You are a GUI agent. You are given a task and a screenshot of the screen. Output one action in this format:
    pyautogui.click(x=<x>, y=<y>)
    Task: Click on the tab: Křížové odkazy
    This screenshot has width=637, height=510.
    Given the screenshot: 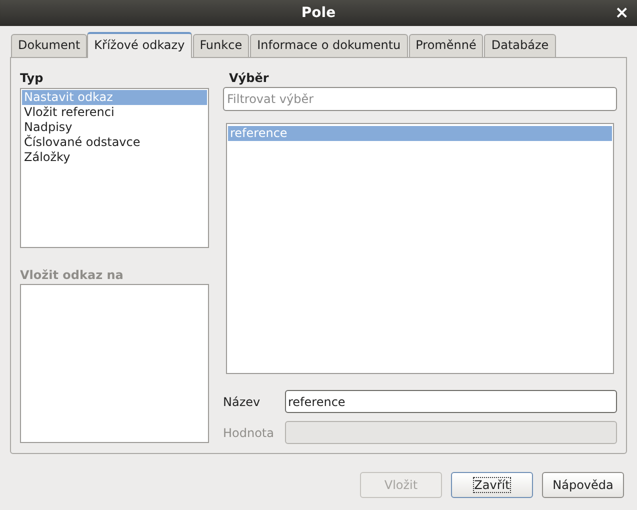 What is the action you would take?
    pyautogui.click(x=139, y=45)
    